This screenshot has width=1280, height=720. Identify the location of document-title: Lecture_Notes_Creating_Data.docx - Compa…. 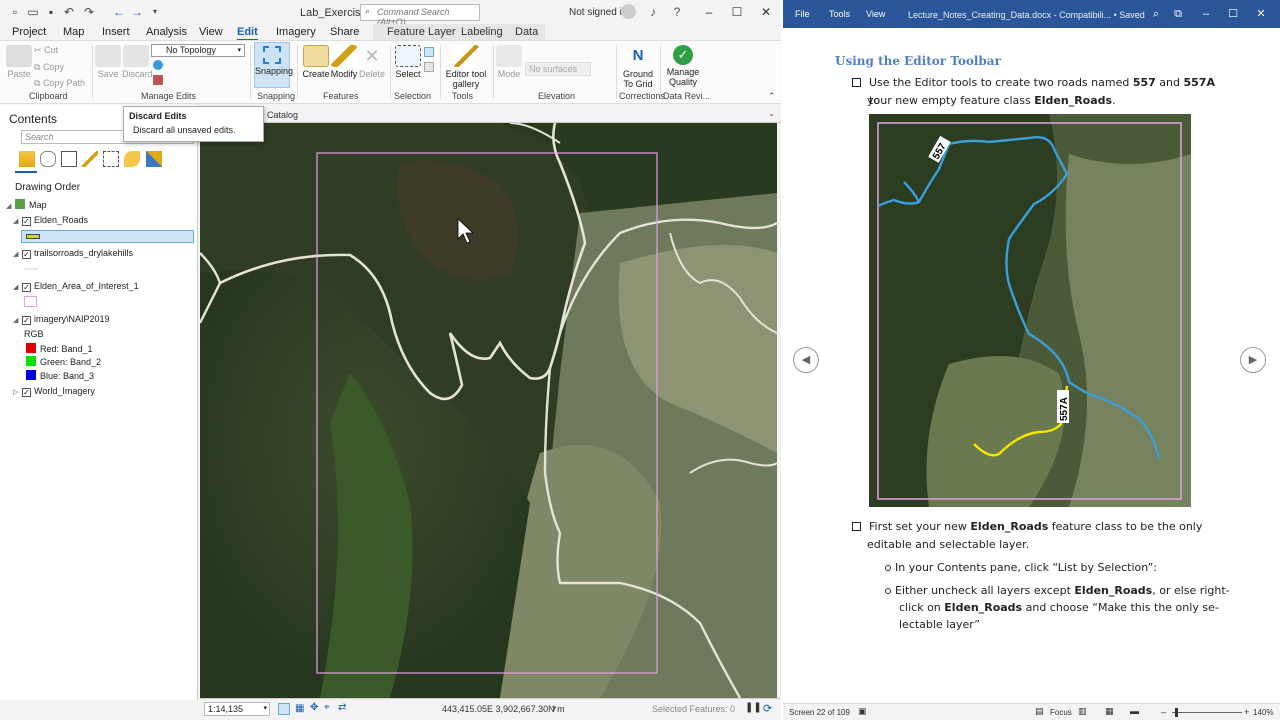
(1026, 15).